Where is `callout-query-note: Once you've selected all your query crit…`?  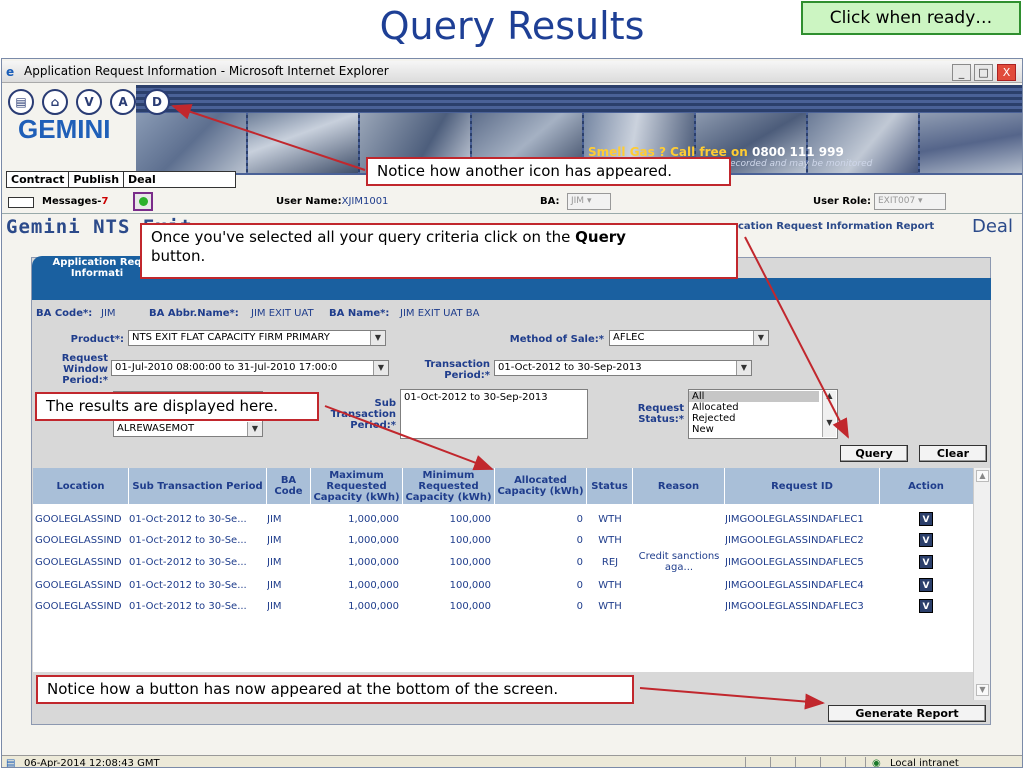
callout-query-note: Once you've selected all your query crit… is located at coordinates (439, 251).